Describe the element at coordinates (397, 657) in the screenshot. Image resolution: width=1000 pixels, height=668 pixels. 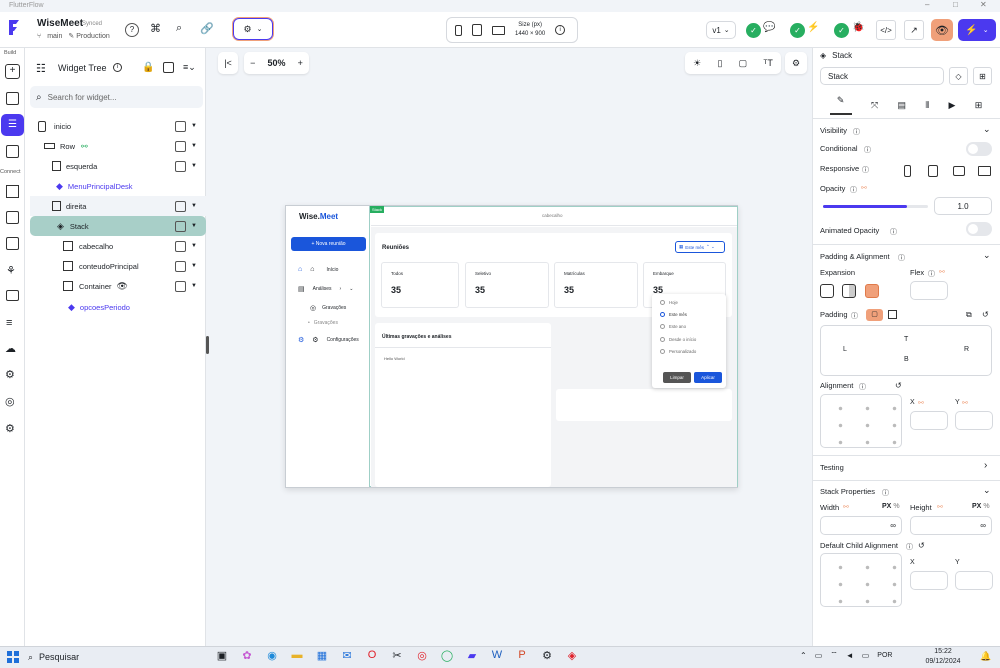
I see `capcut-icon: ✂` at that location.